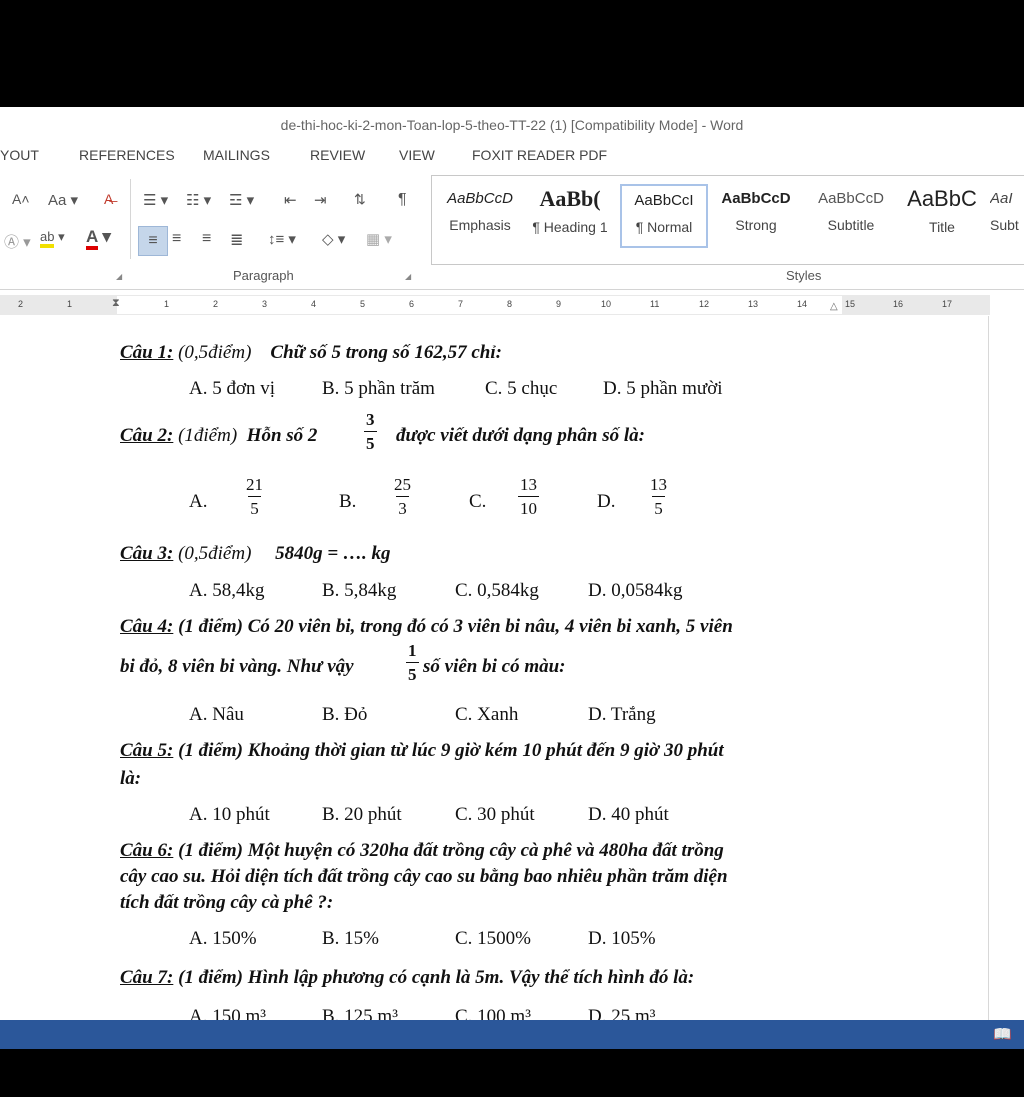 The image size is (1024, 1097). I want to click on tab-references: REFERENCES, so click(127, 155).